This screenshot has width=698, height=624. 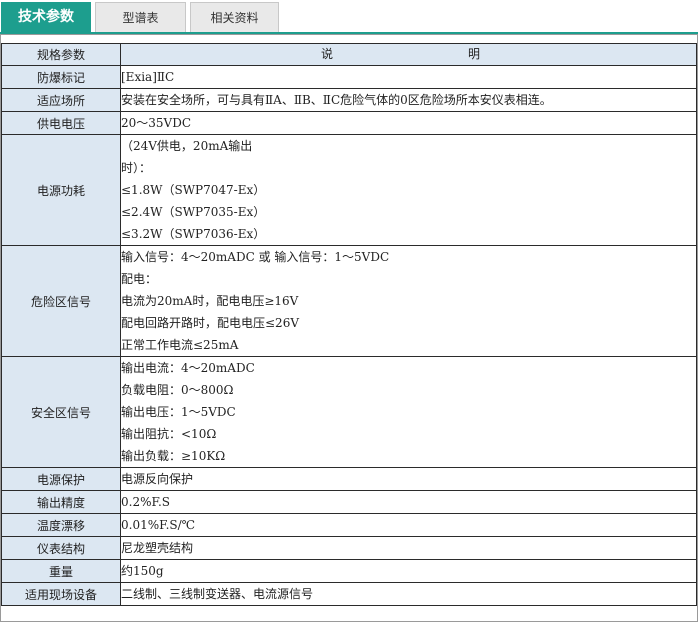 I want to click on spec-value-line: 输出电压：1～5VDC, so click(x=178, y=412).